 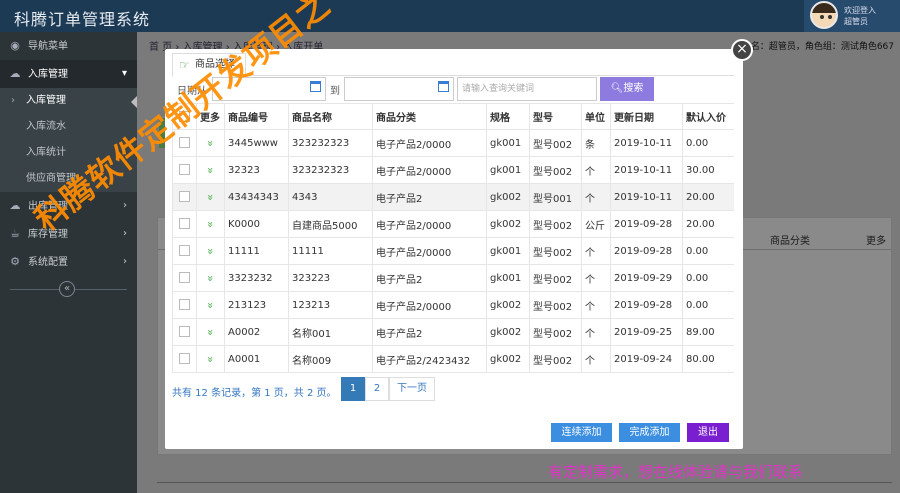 I want to click on search-button-label: 搜索, so click(x=633, y=88).